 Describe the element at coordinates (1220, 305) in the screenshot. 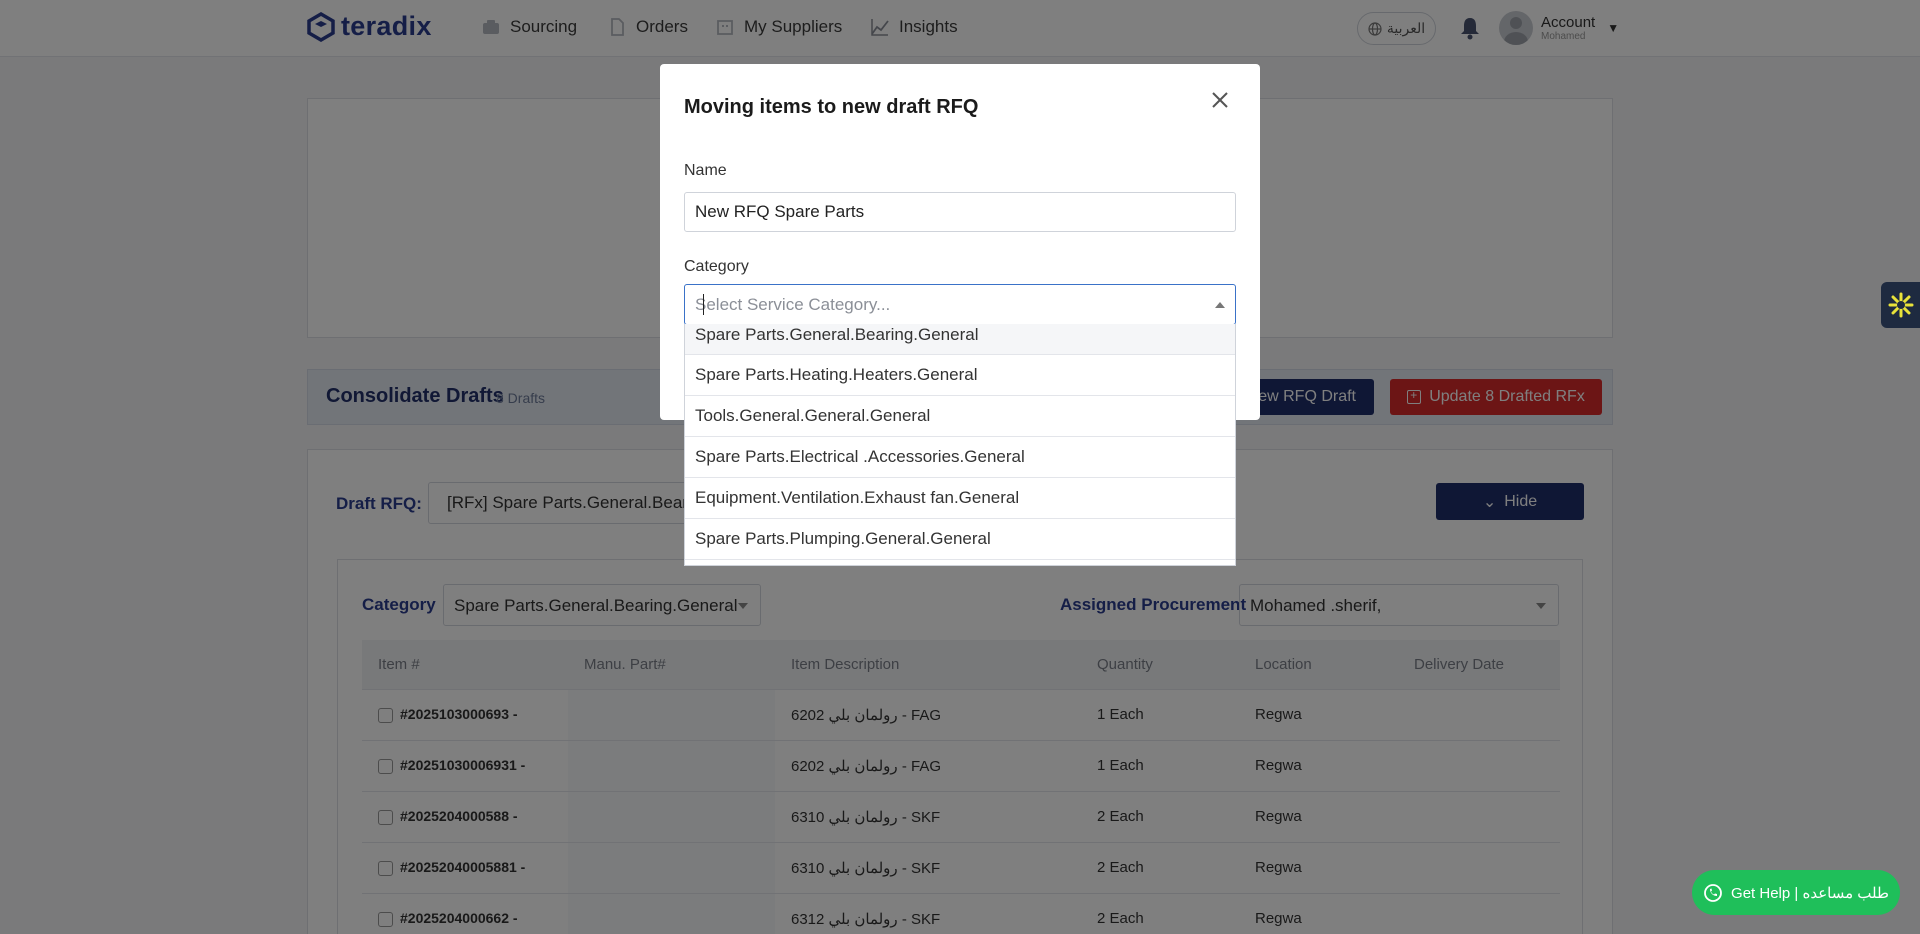

I see `chevron-up-icon` at that location.